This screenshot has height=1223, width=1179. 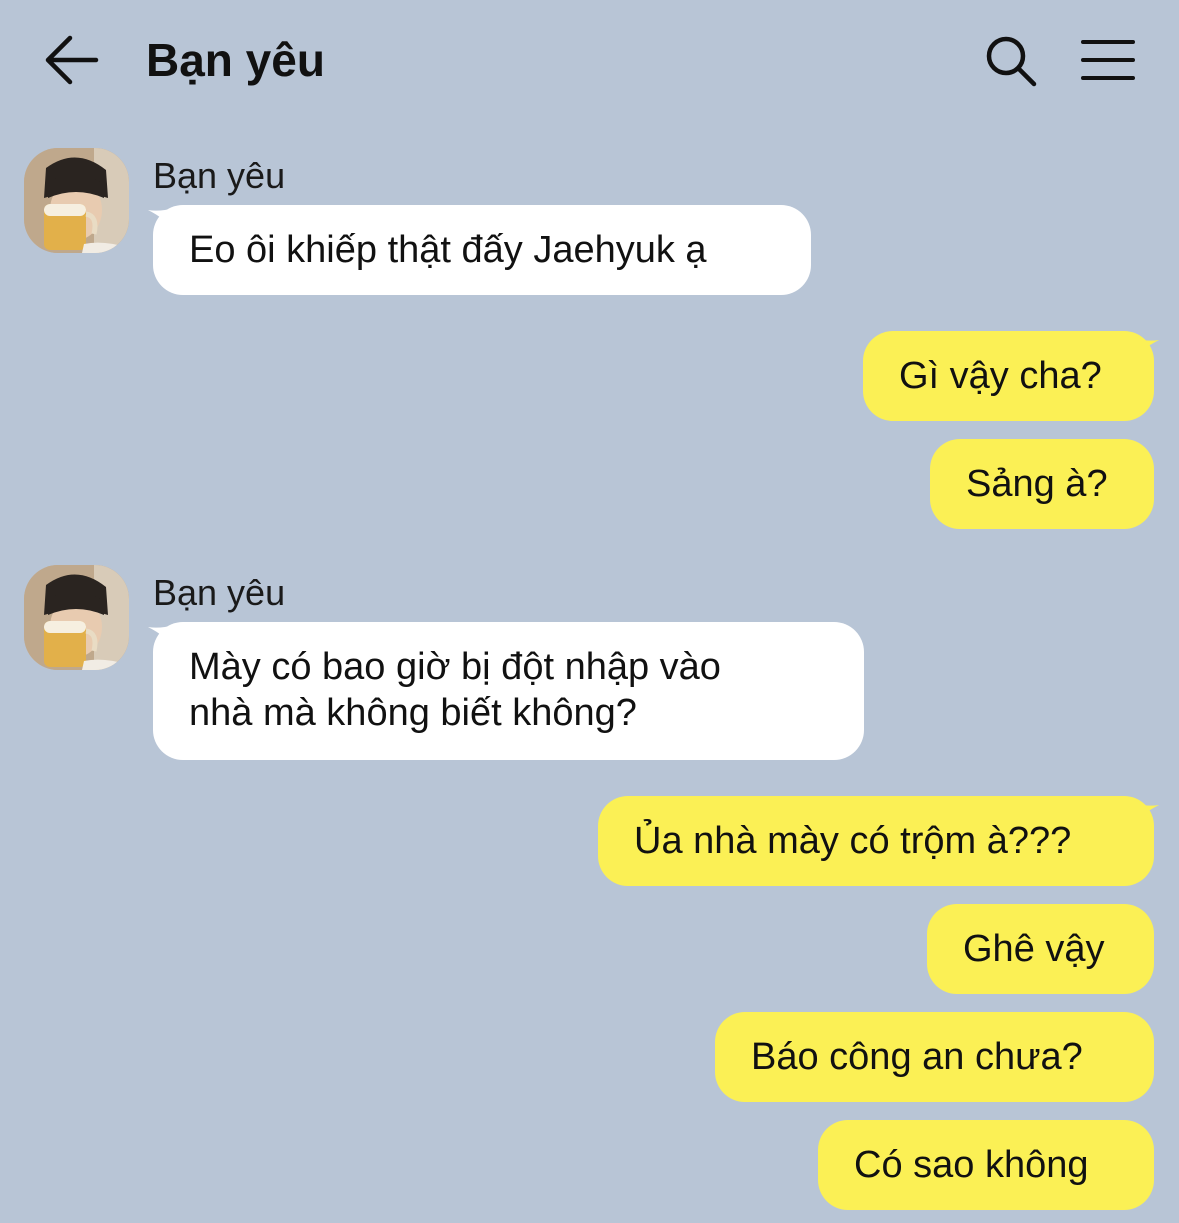 I want to click on message-text-line: Mày có bao giờ bị đột nhập vào, so click(x=455, y=667).